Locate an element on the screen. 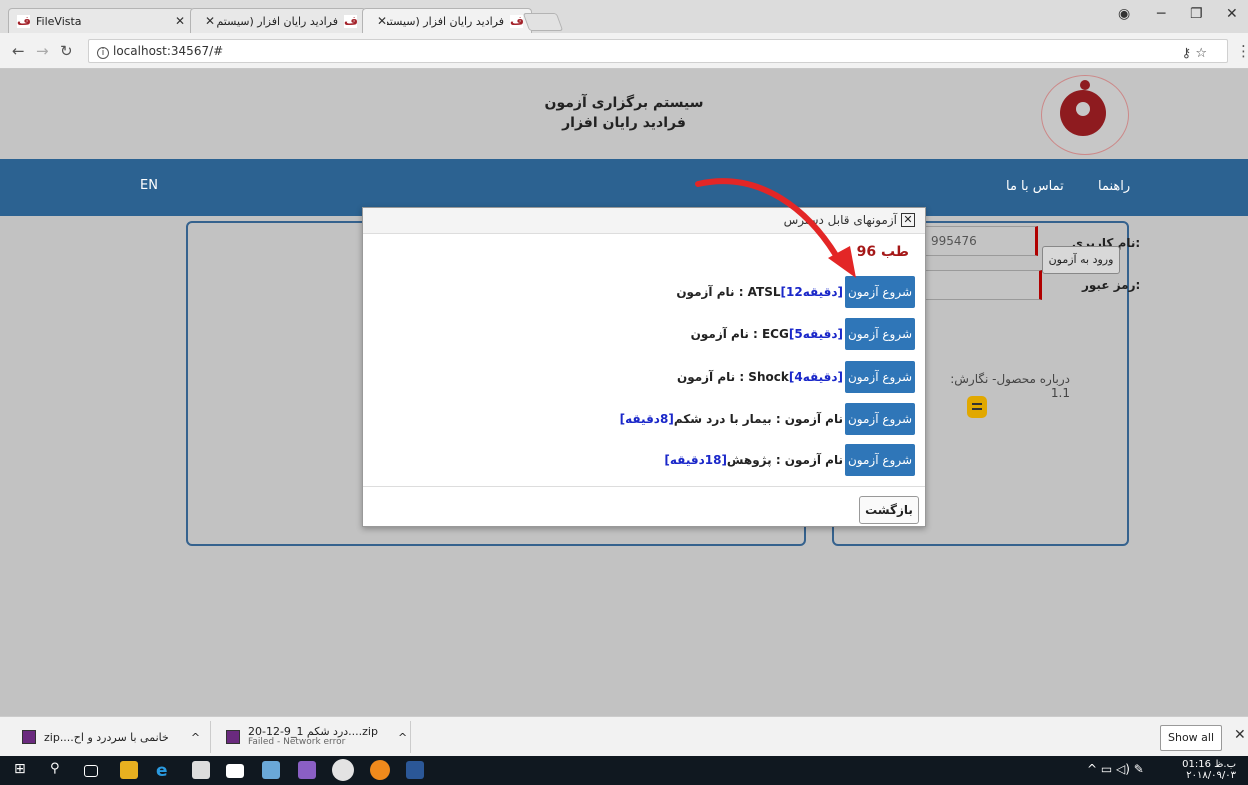 The image size is (1248, 785). download-item: خانمی با سردرد و اح....zip ^ is located at coordinates (107, 737).